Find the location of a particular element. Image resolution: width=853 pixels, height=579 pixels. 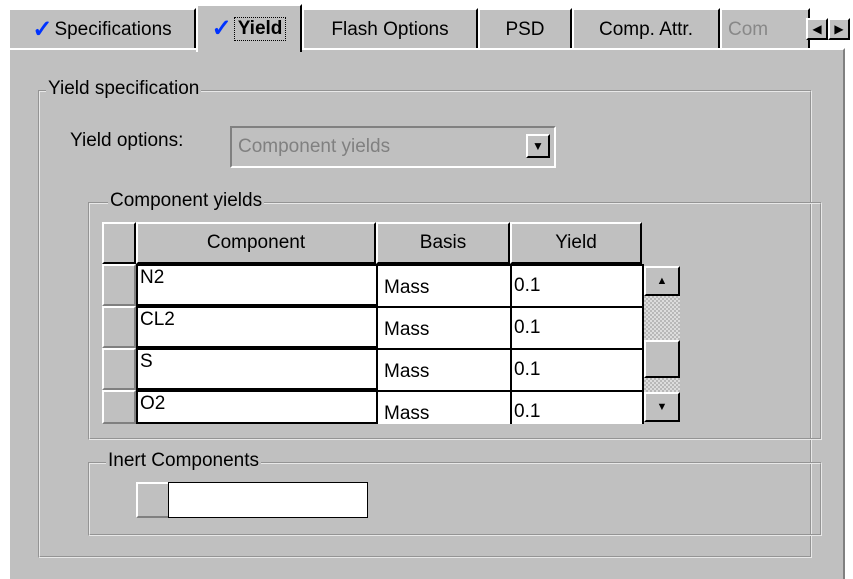

tab-yield: ✓ Yield is located at coordinates (249, 28).